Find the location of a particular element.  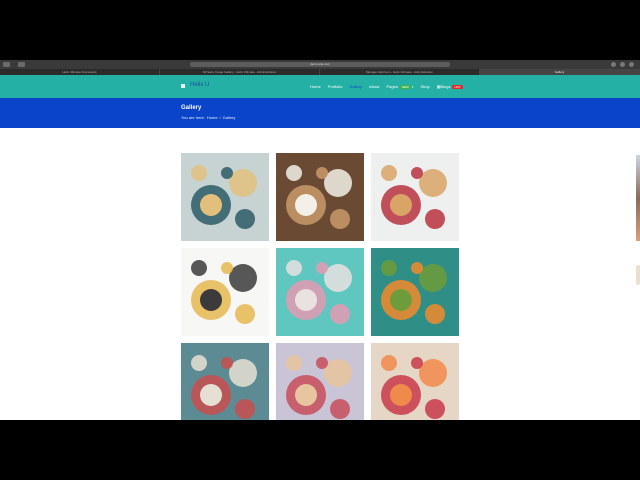

breadcrumb-home: Home is located at coordinates (212, 117).